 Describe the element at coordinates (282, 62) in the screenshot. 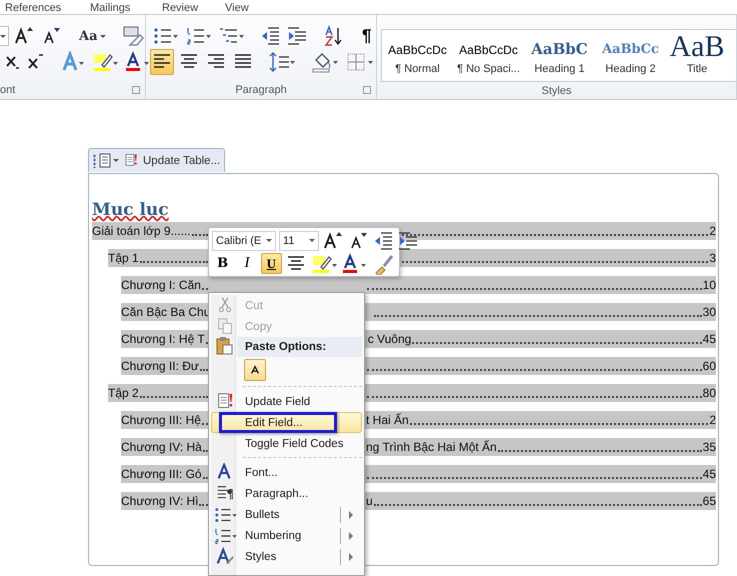

I see `line-spacing-icon` at that location.